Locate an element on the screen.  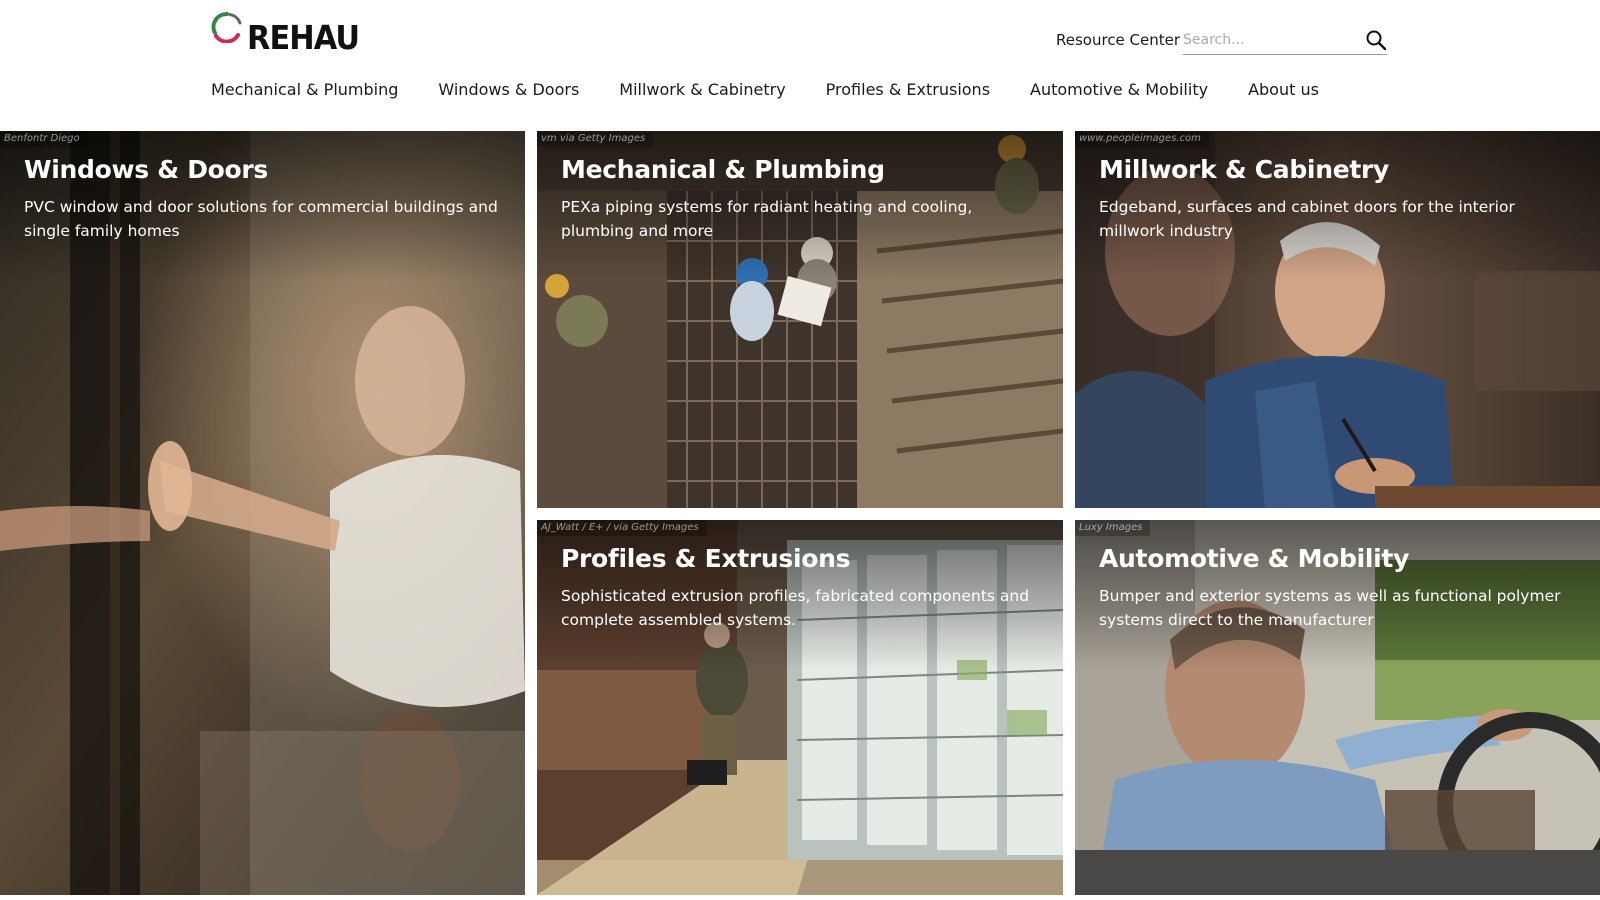
rehau-logo: REHAU is located at coordinates (286, 36).